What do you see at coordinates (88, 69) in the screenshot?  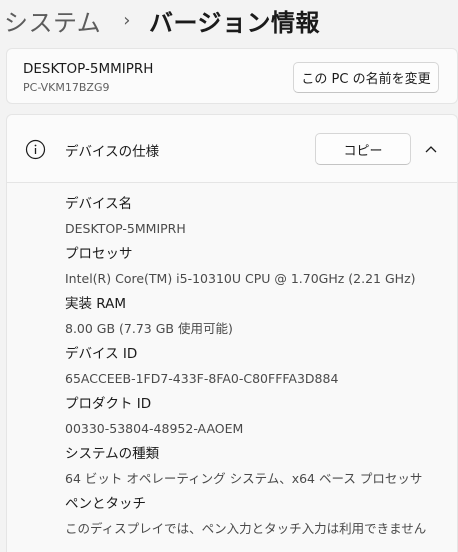 I see `device-name: DESKTOP-5MMIPRH` at bounding box center [88, 69].